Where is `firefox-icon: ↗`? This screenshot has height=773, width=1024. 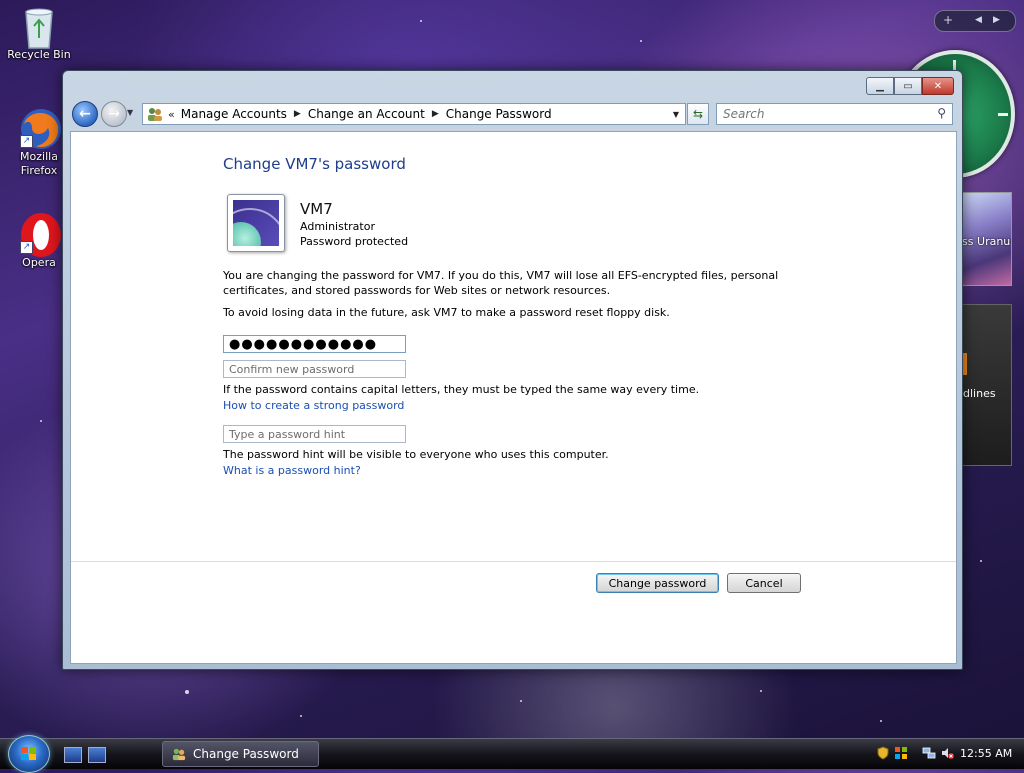
firefox-icon: ↗ is located at coordinates (39, 127).